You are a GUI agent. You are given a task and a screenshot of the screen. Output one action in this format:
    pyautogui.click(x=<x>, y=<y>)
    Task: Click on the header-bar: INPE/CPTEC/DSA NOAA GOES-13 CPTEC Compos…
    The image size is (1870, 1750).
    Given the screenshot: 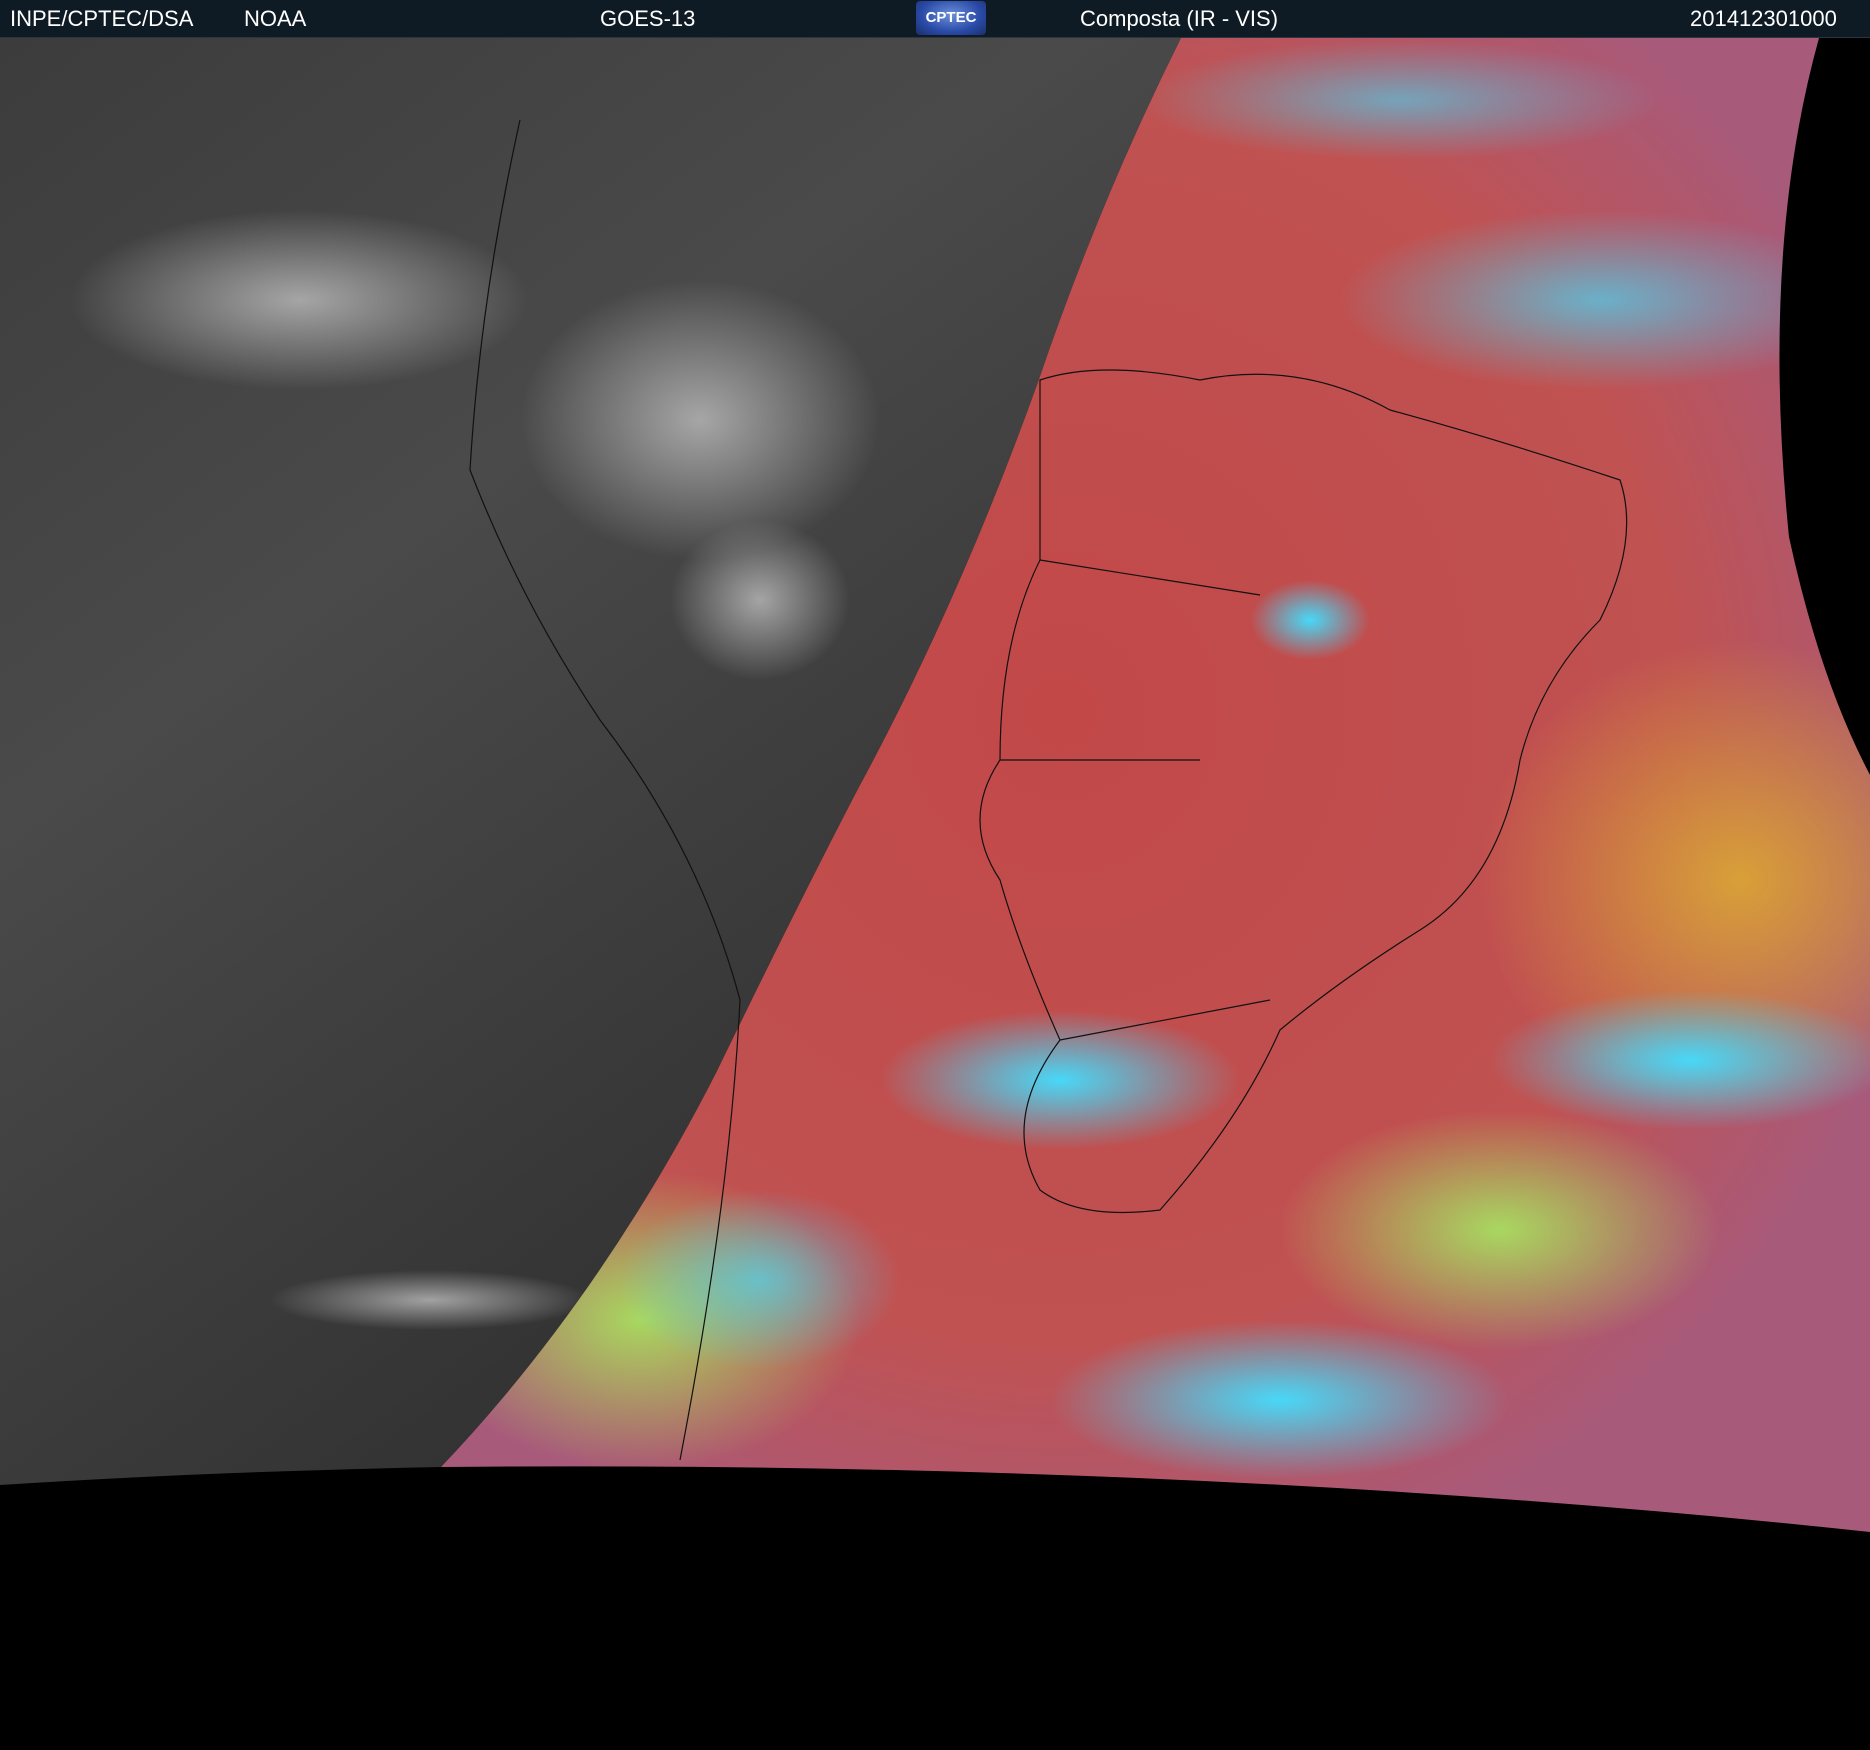 What is the action you would take?
    pyautogui.click(x=935, y=19)
    